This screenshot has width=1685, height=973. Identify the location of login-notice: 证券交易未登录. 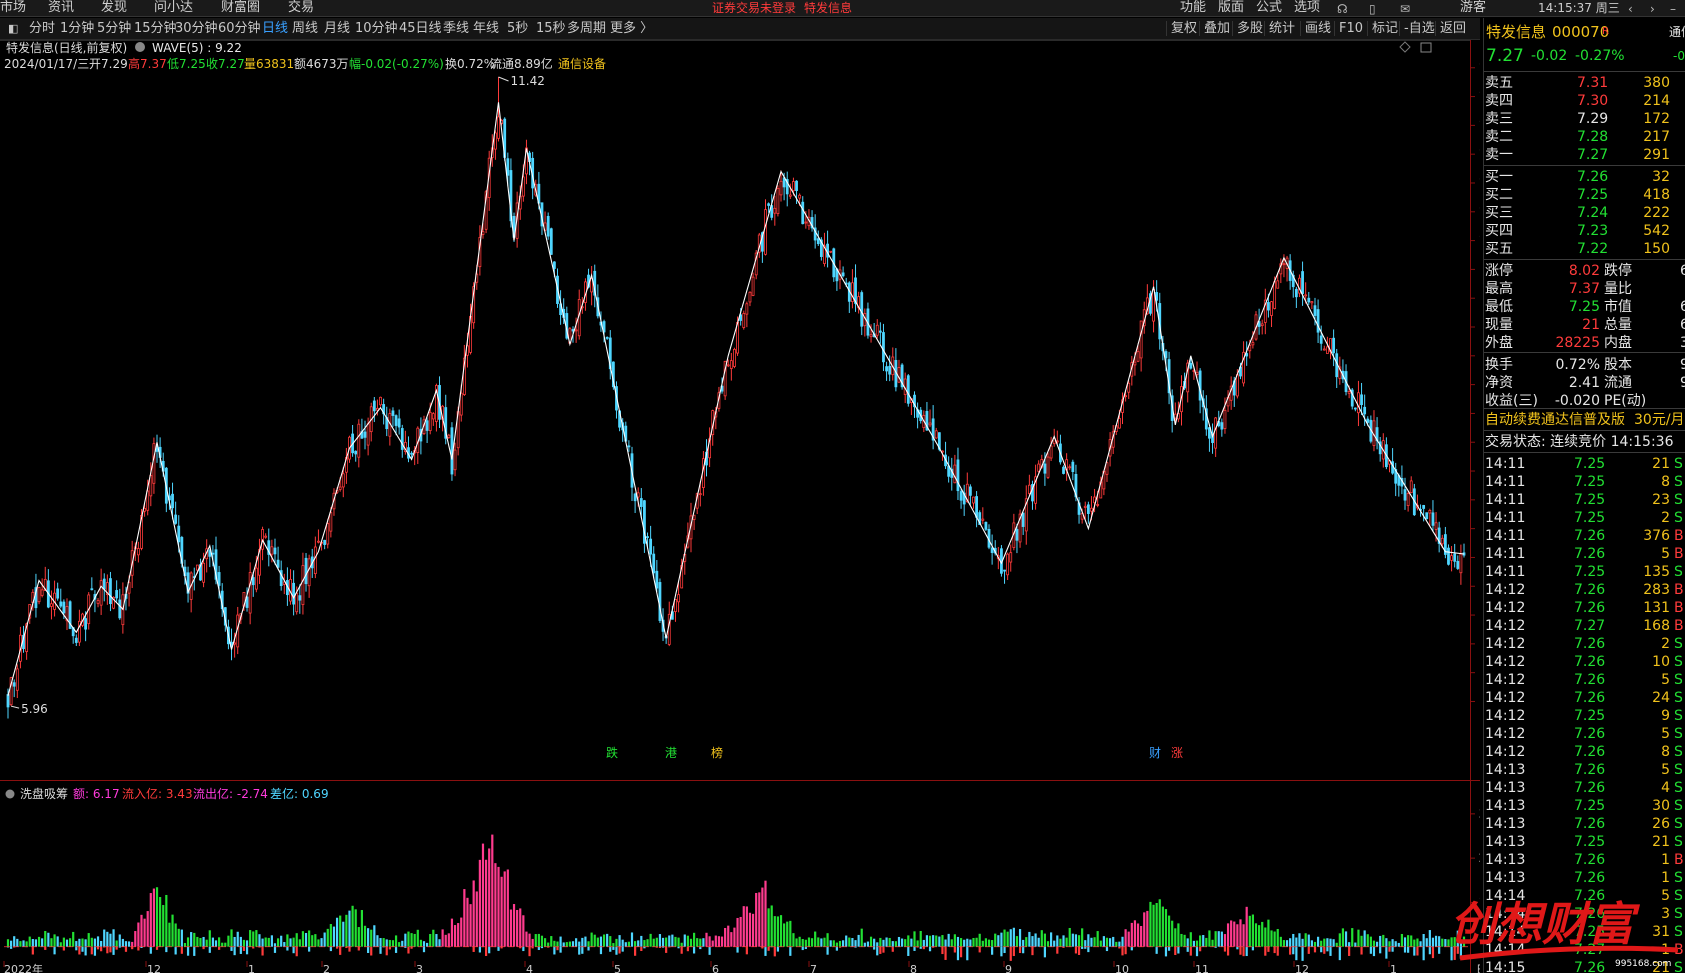
(754, 8).